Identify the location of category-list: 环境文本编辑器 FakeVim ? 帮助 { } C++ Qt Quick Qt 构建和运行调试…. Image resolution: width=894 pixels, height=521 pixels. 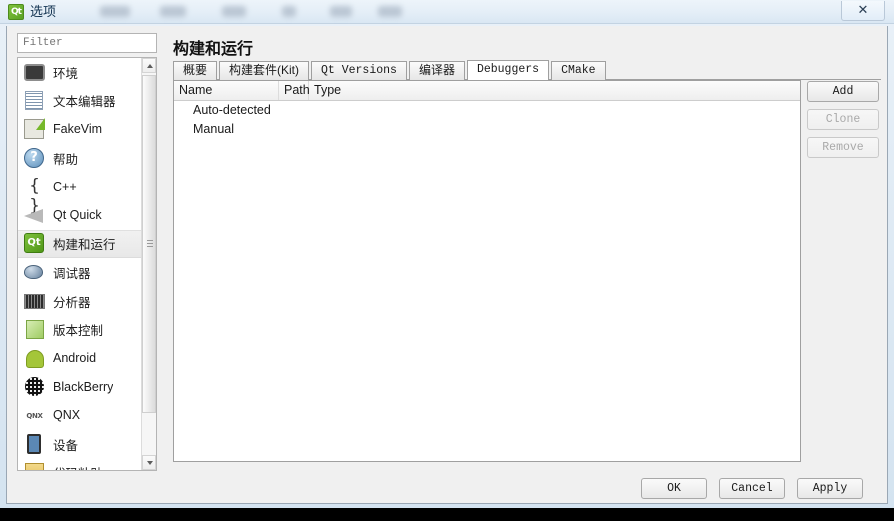
(87, 264).